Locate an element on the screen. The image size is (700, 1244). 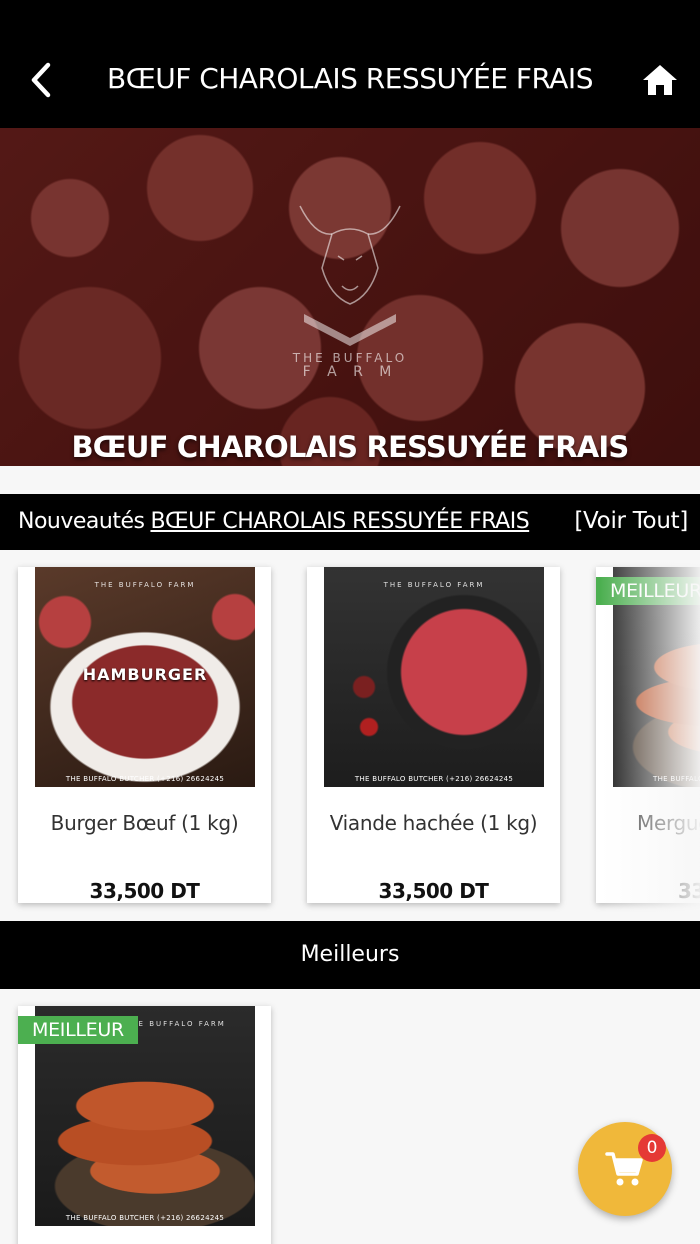
home-button is located at coordinates (660, 80).